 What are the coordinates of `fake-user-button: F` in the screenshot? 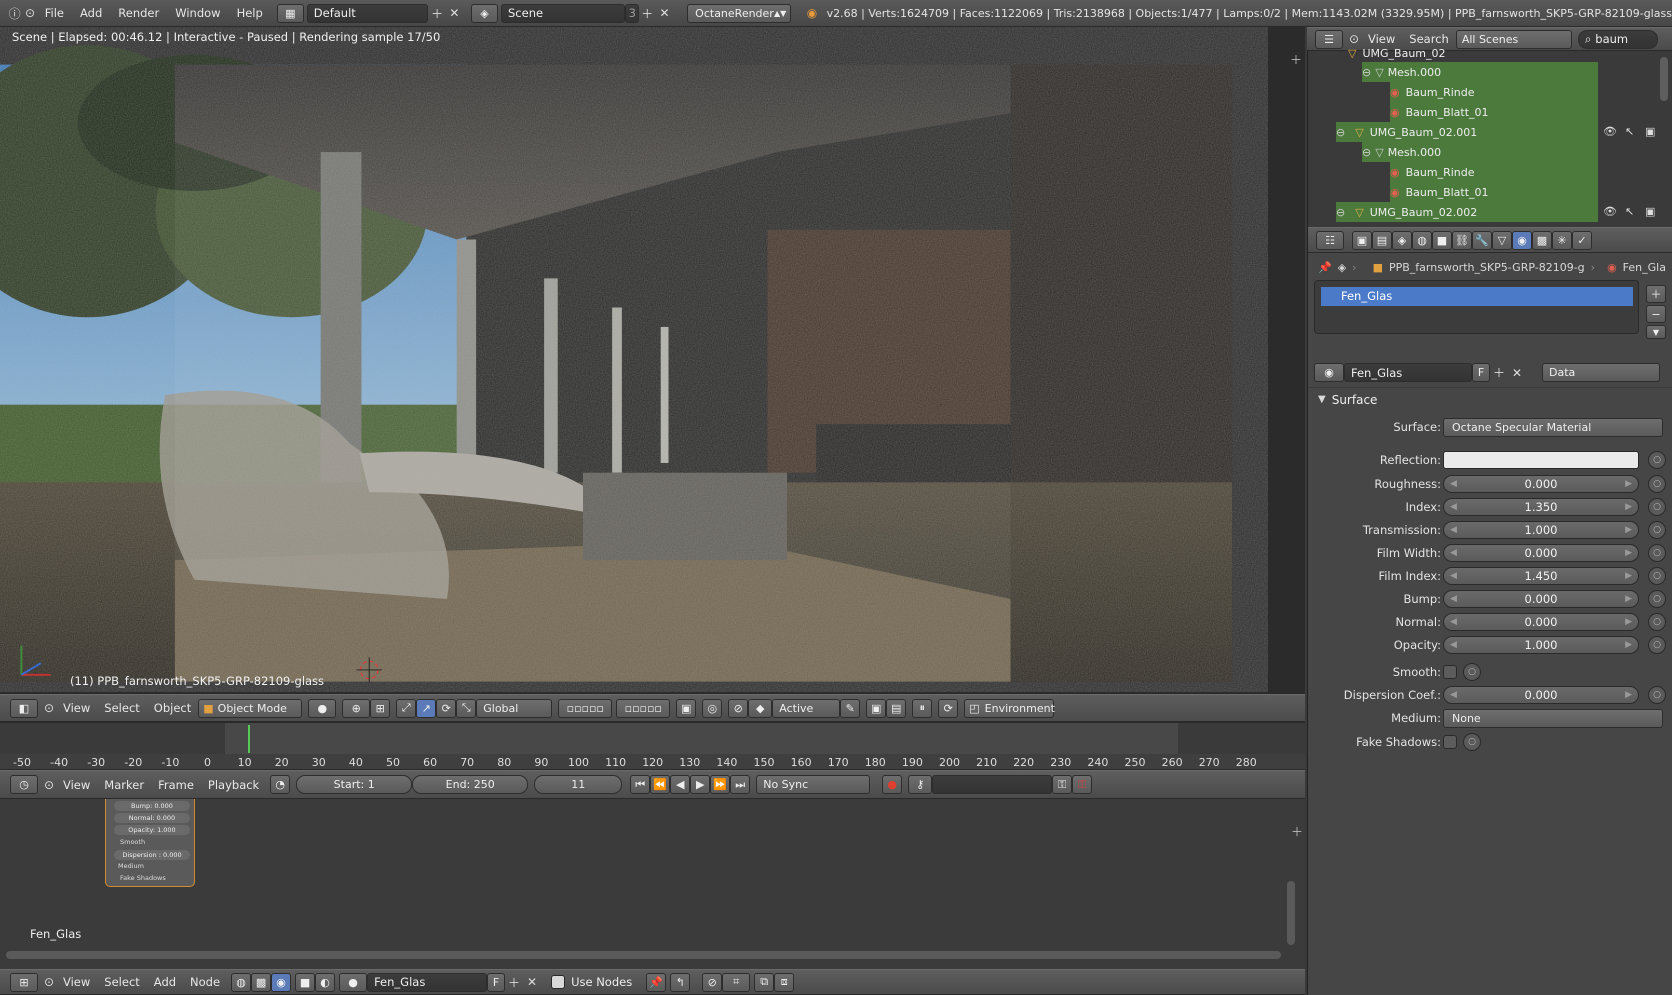 It's located at (496, 982).